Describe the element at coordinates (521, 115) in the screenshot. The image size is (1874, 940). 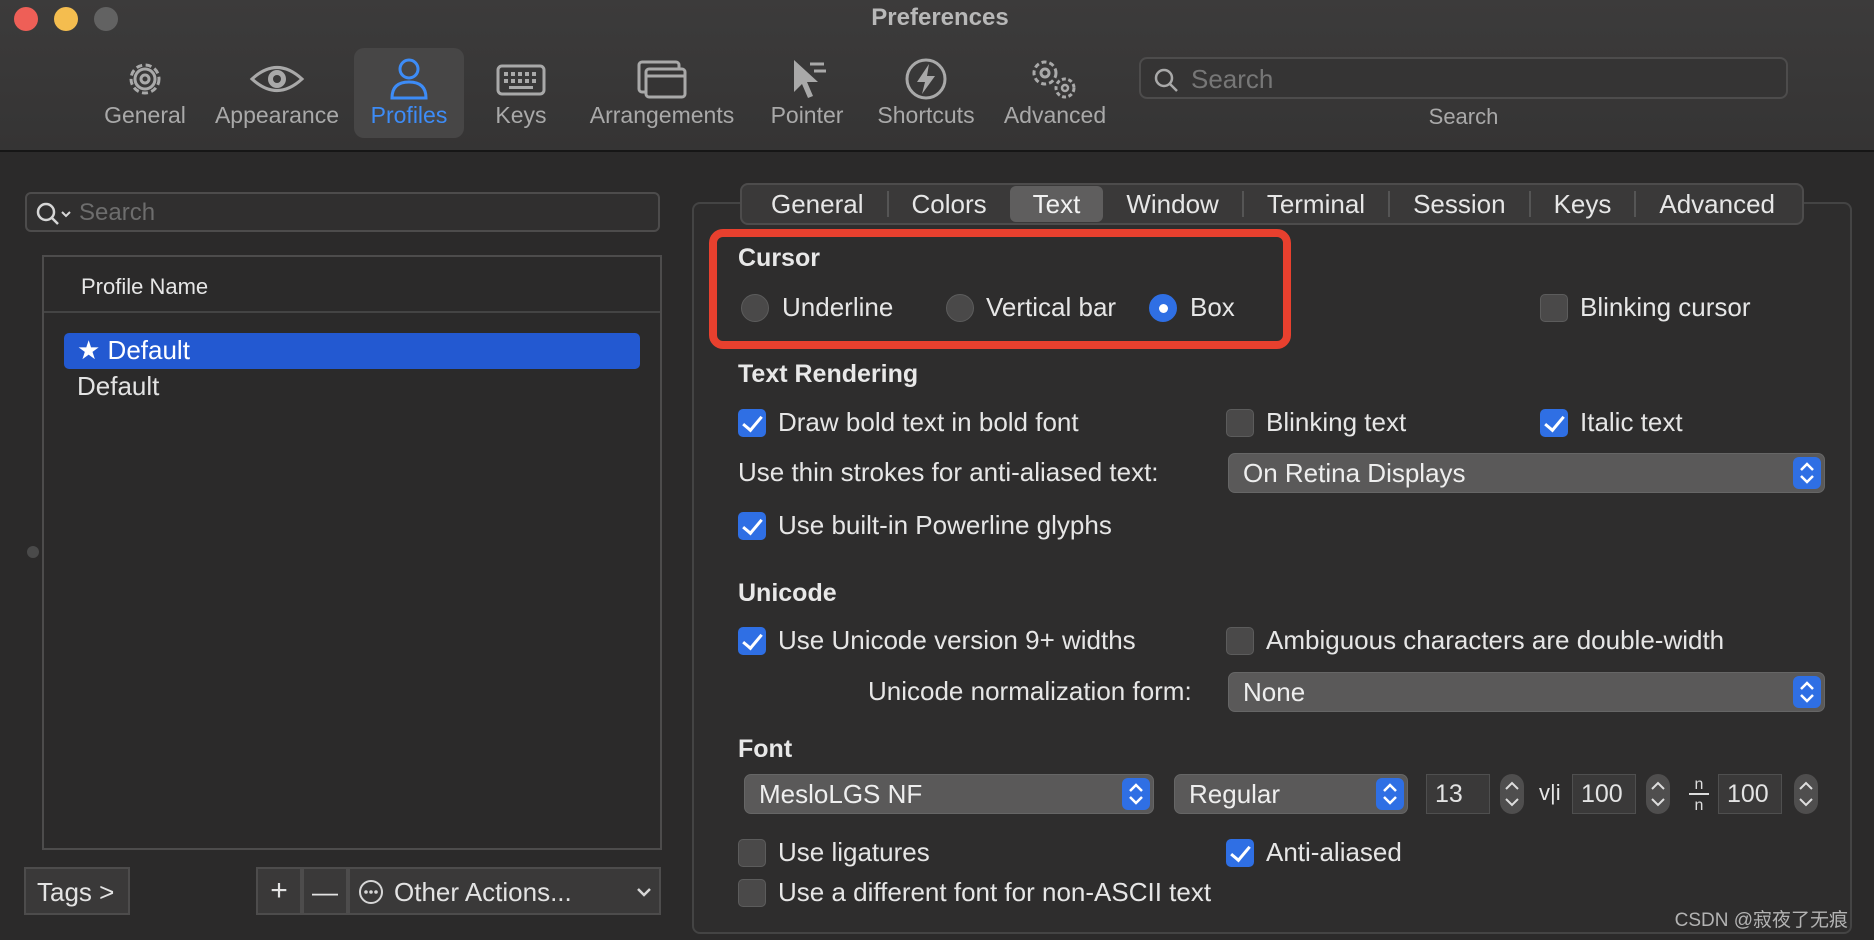
I see `toolbar-label: Keys` at that location.